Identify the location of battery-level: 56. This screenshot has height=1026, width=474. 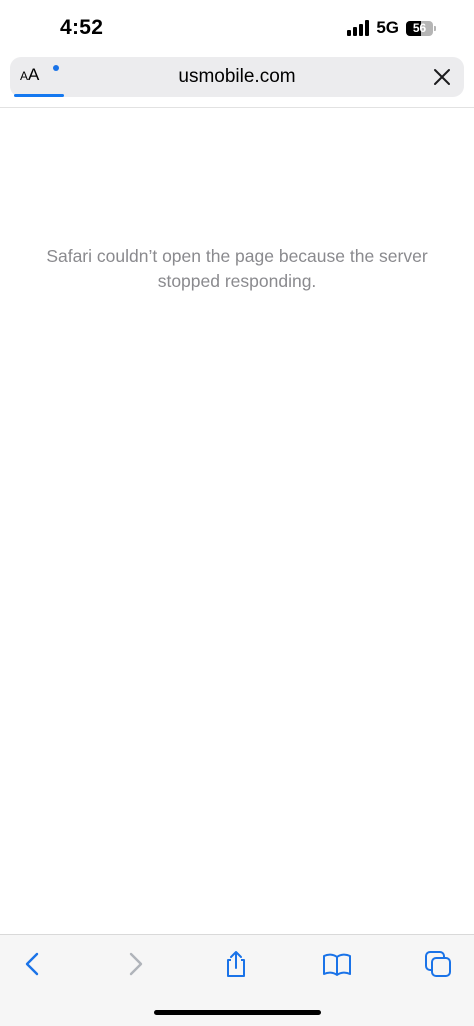
(419, 27).